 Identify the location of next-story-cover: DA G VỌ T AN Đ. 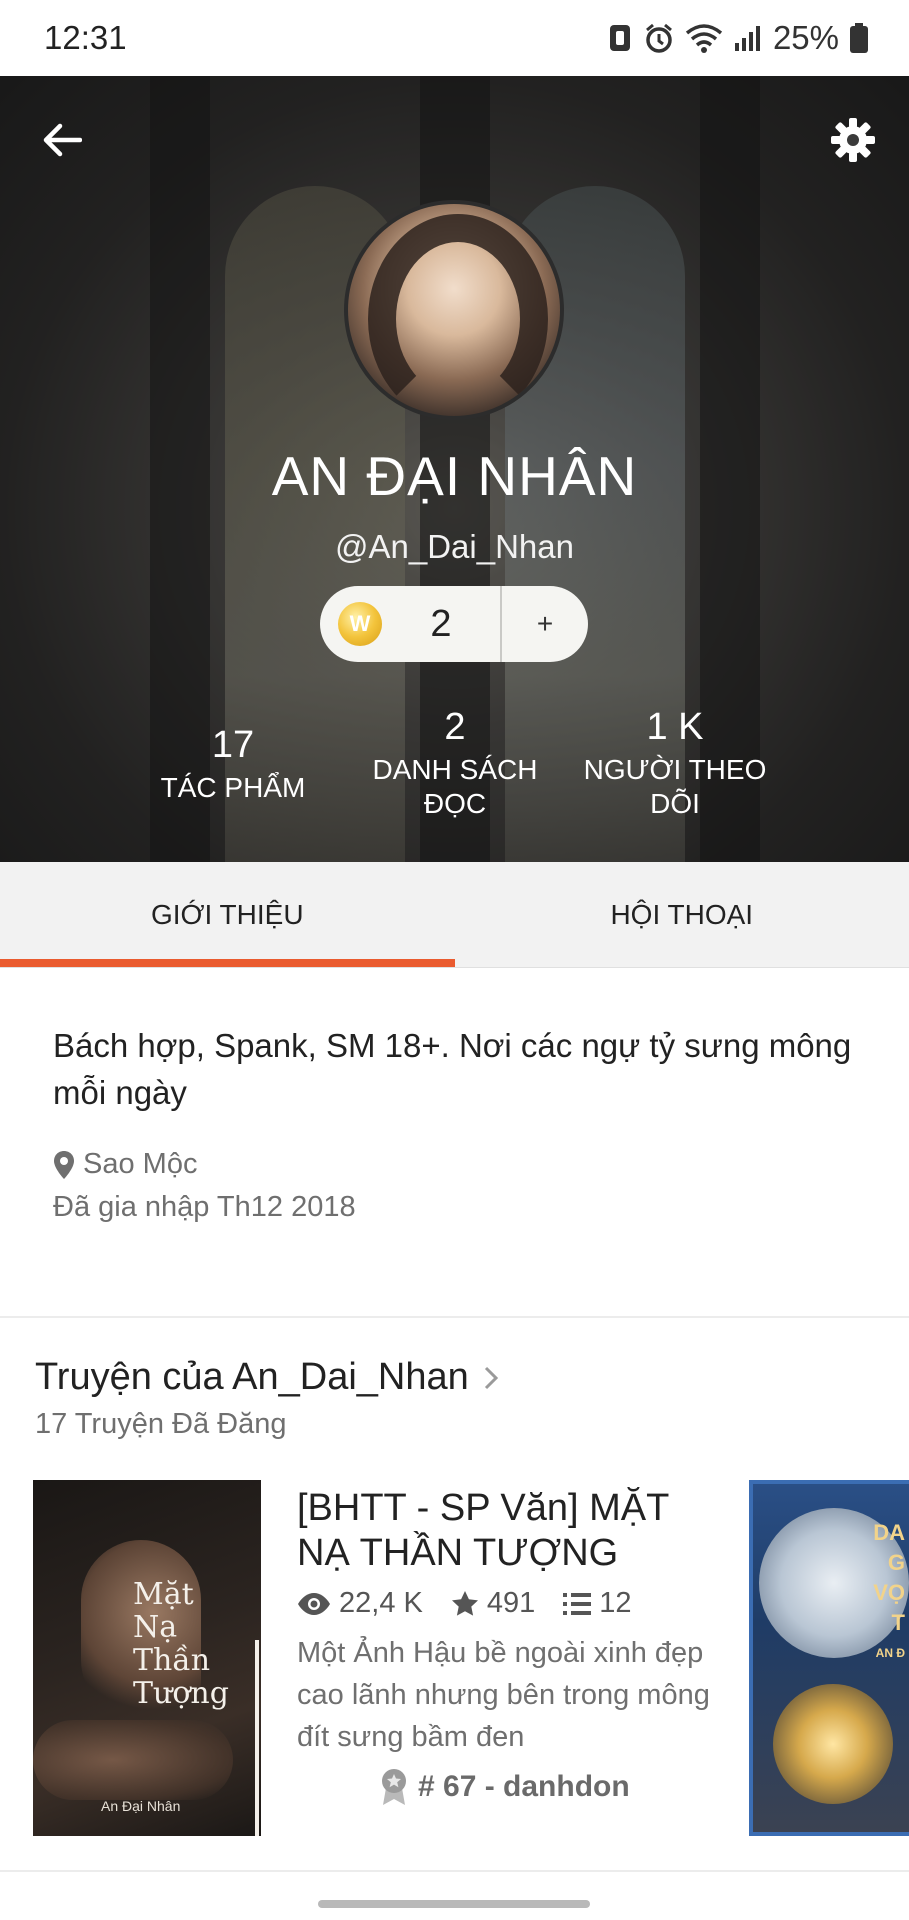
(829, 1658).